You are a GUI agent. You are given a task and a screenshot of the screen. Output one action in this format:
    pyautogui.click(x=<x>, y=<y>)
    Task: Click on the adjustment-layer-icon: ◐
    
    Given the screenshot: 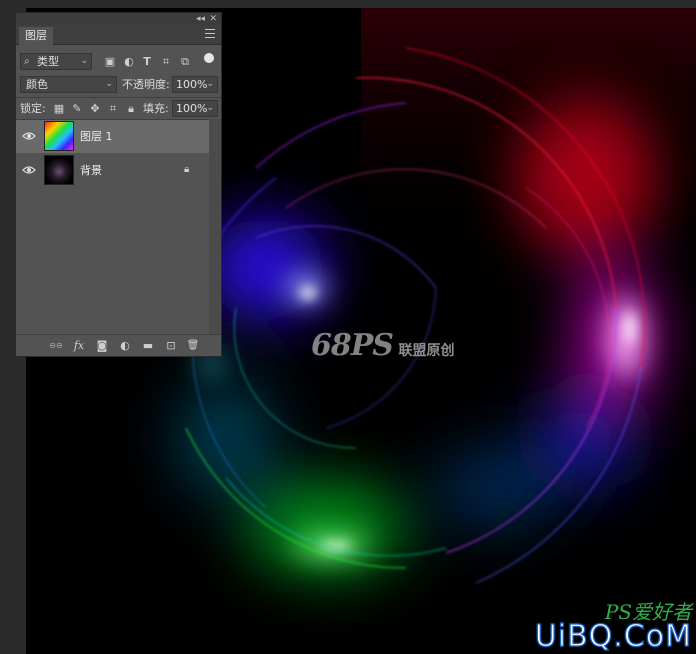 What is the action you would take?
    pyautogui.click(x=125, y=346)
    